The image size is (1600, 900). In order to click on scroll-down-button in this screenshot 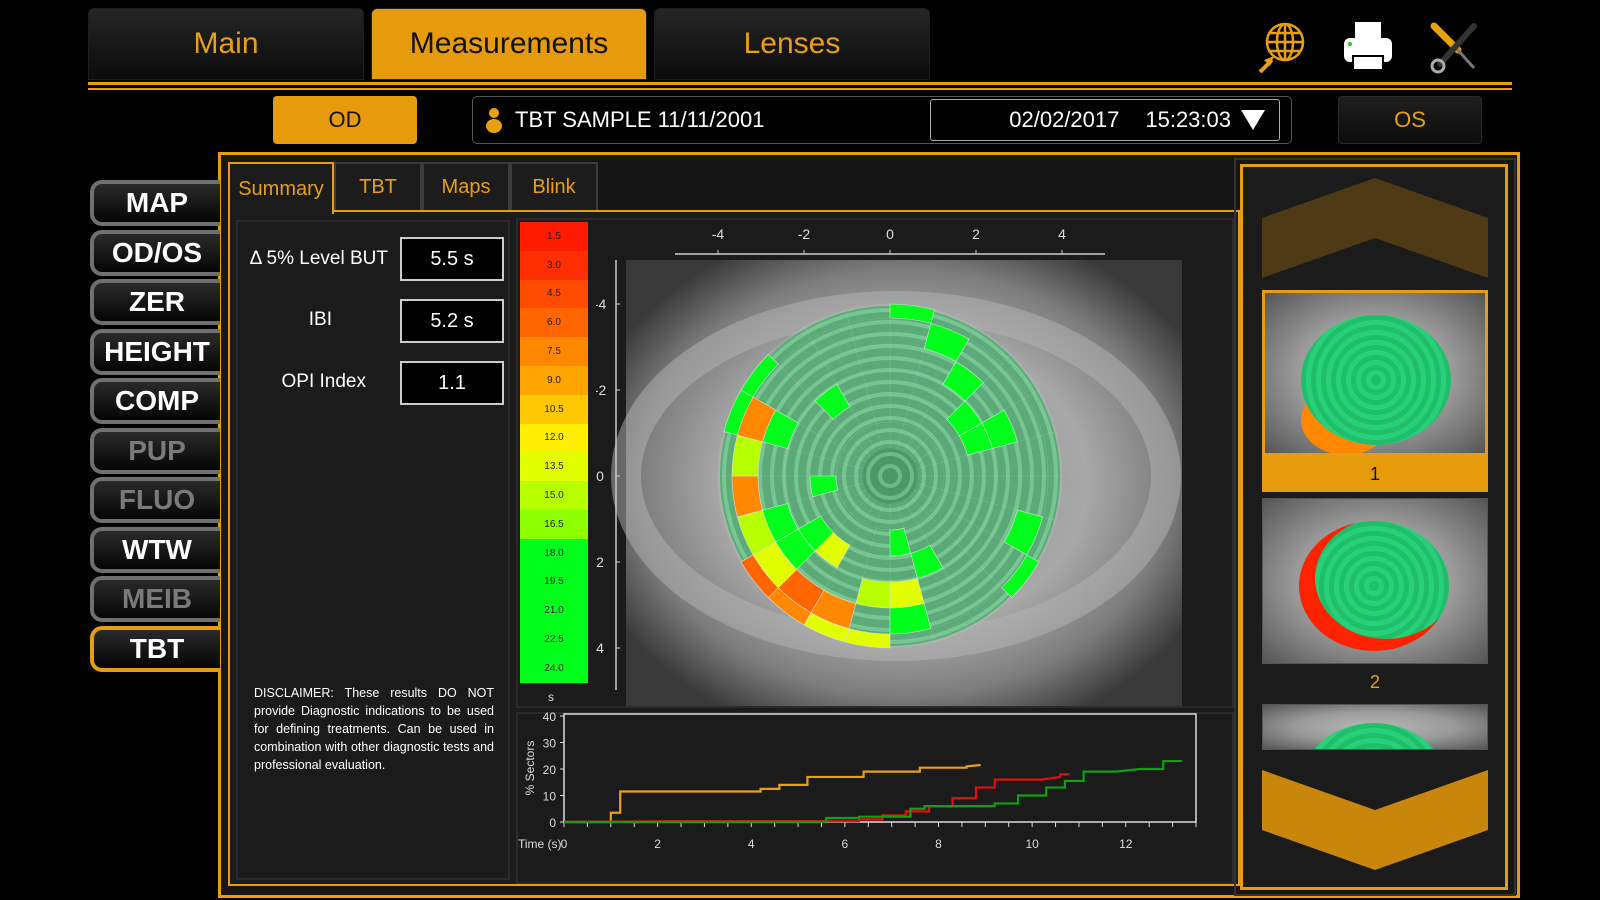, I will do `click(1375, 823)`.